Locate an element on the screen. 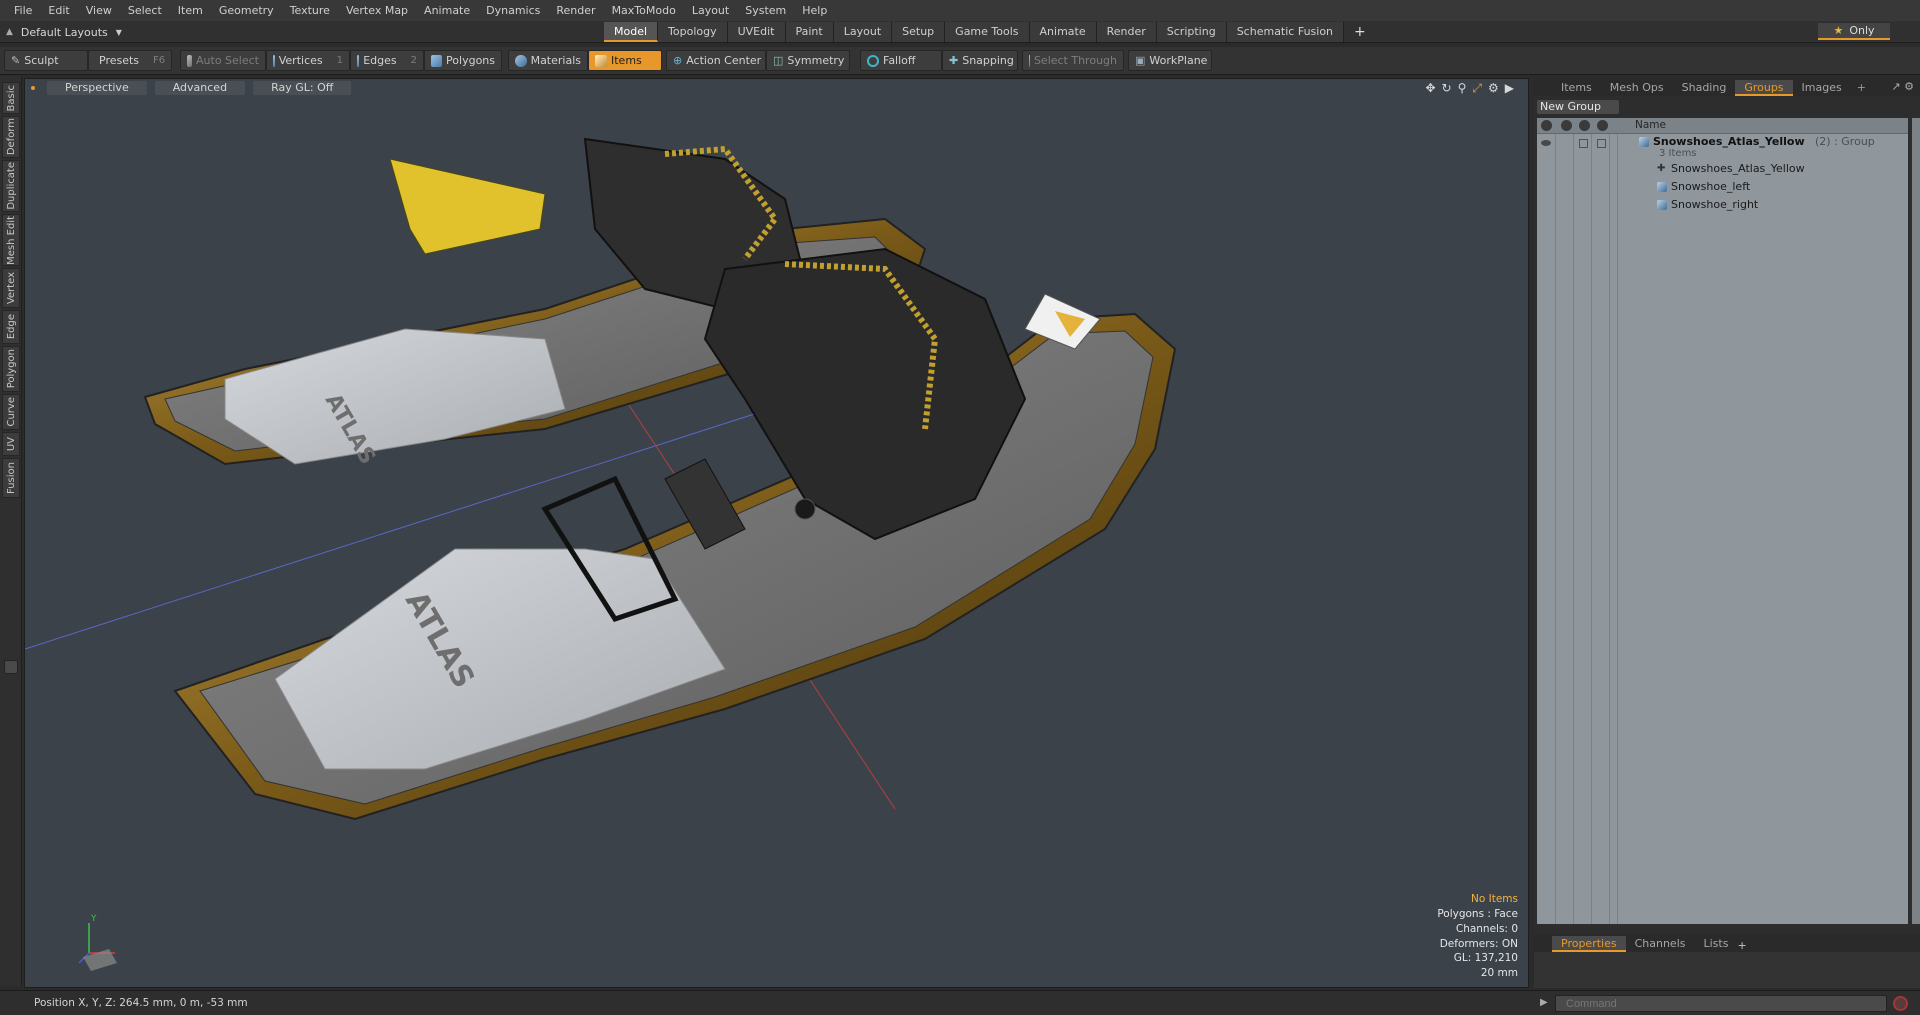 The width and height of the screenshot is (1920, 1015). tab-items: Items is located at coordinates (1576, 88).